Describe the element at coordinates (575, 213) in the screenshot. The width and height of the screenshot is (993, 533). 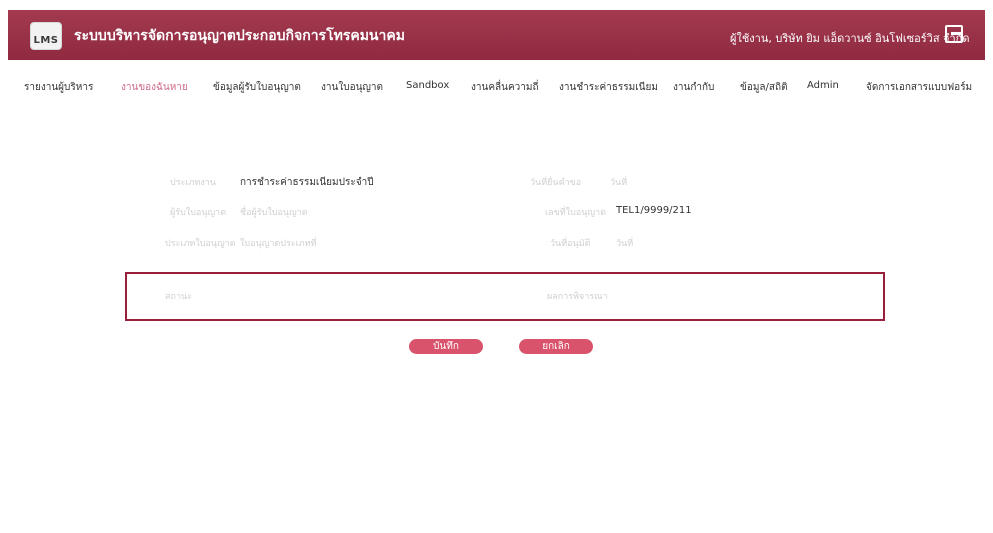
I see `field-label-license-no: เลขที่ใบอนุญาต` at that location.